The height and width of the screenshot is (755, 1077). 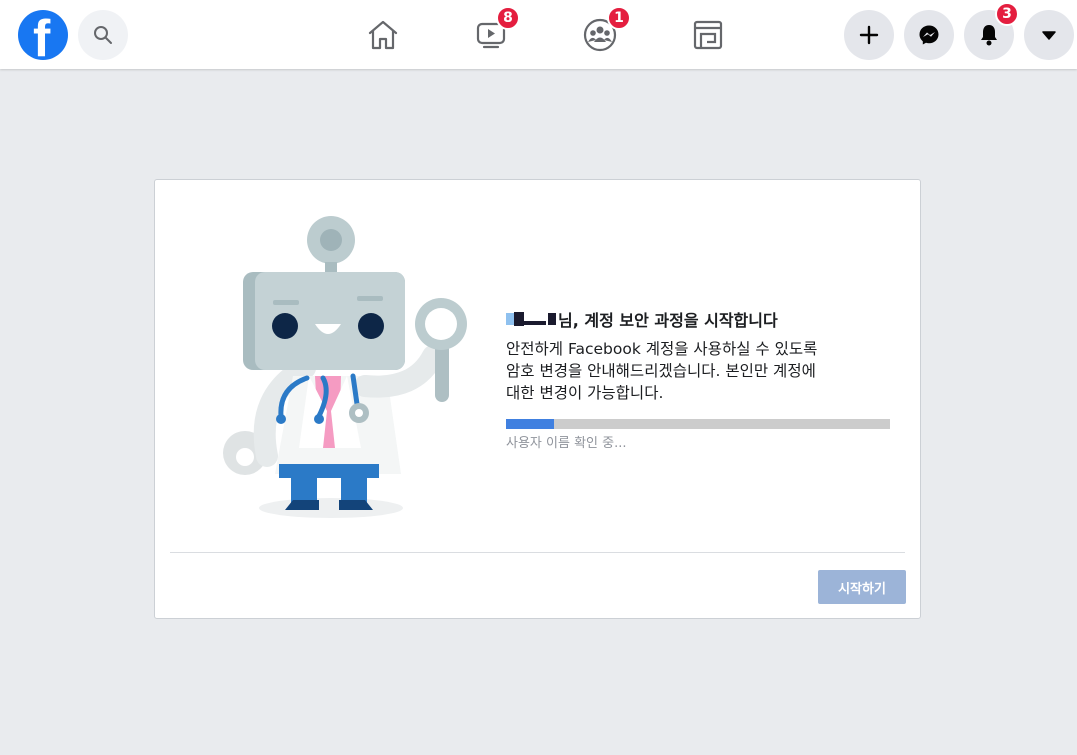 What do you see at coordinates (698, 424) in the screenshot?
I see `progress-bar` at bounding box center [698, 424].